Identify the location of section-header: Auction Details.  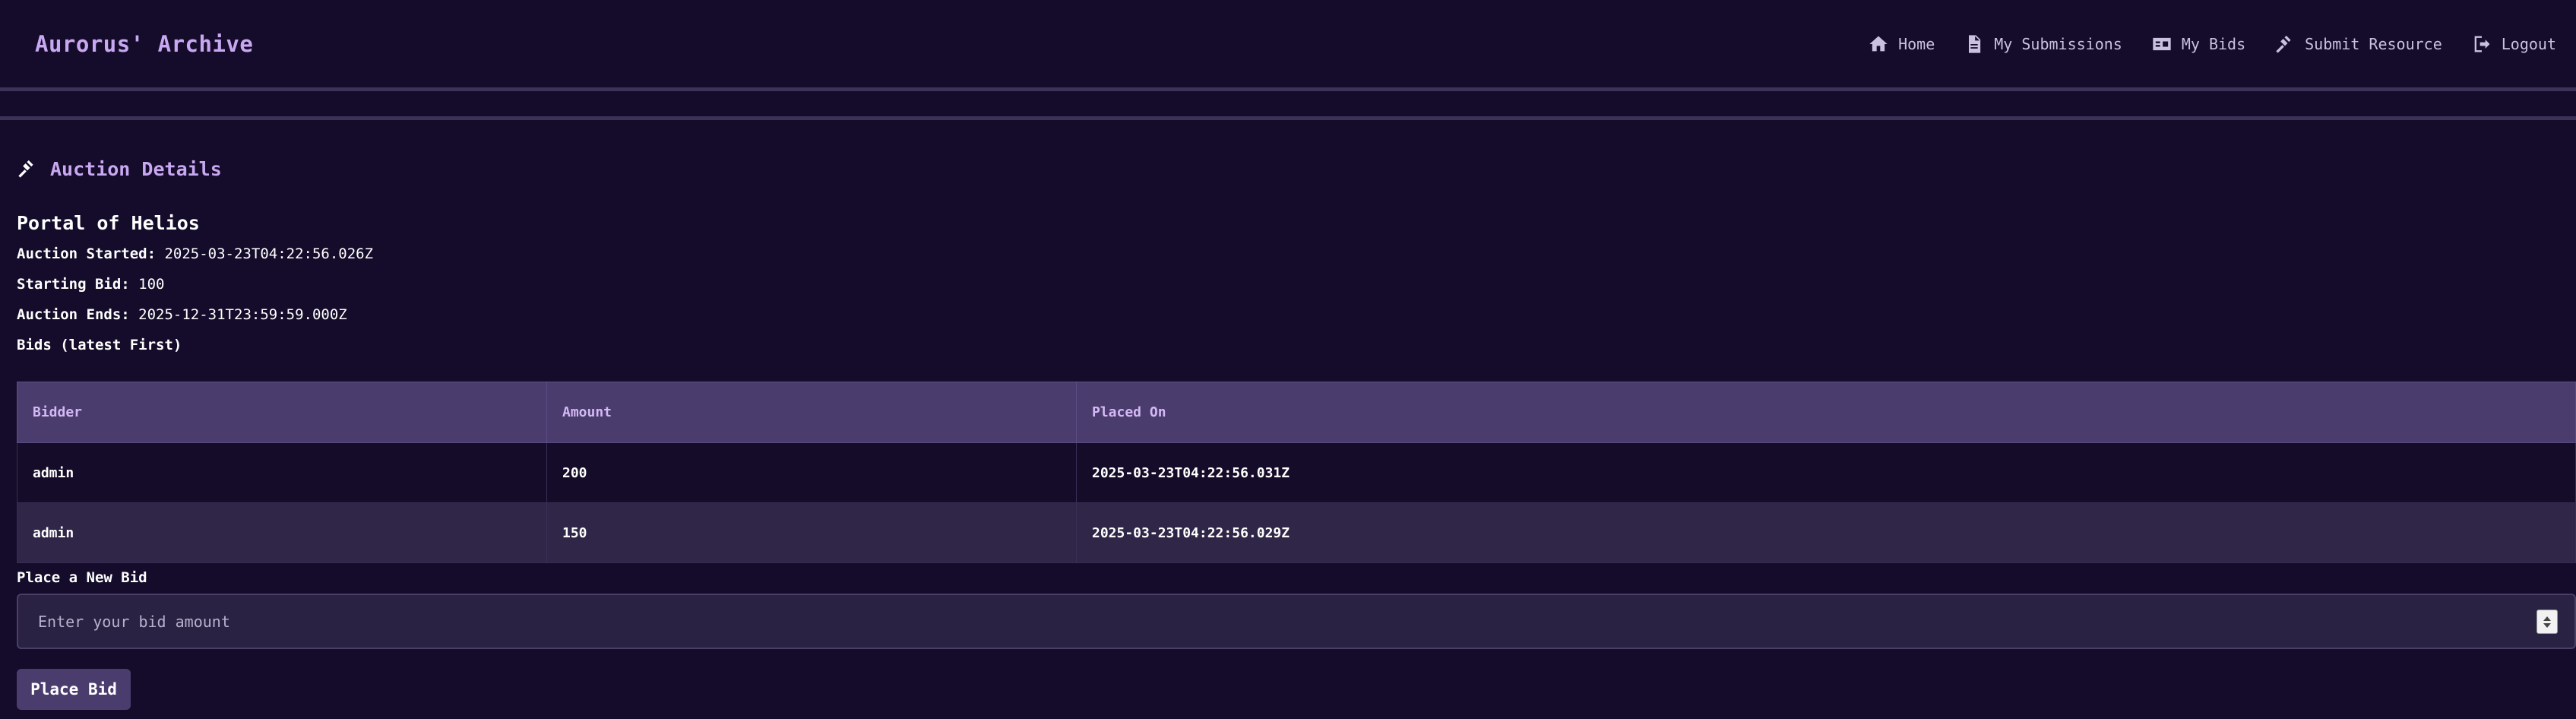
(1297, 168).